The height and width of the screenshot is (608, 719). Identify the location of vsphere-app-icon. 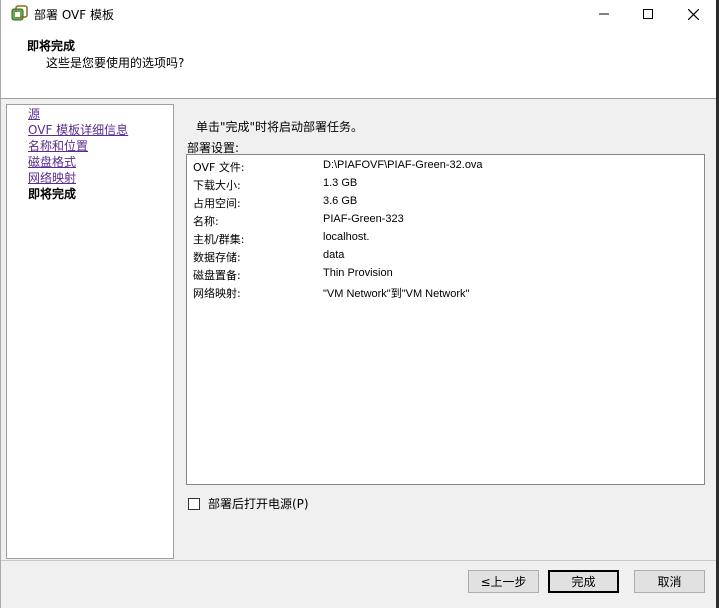
(19, 13).